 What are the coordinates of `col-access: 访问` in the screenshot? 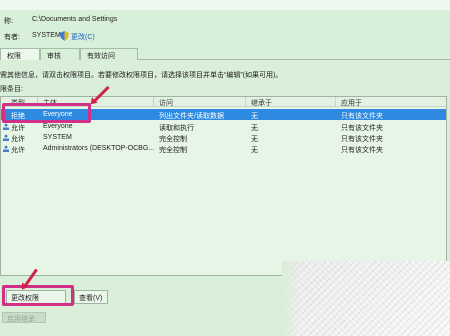 It's located at (166, 103).